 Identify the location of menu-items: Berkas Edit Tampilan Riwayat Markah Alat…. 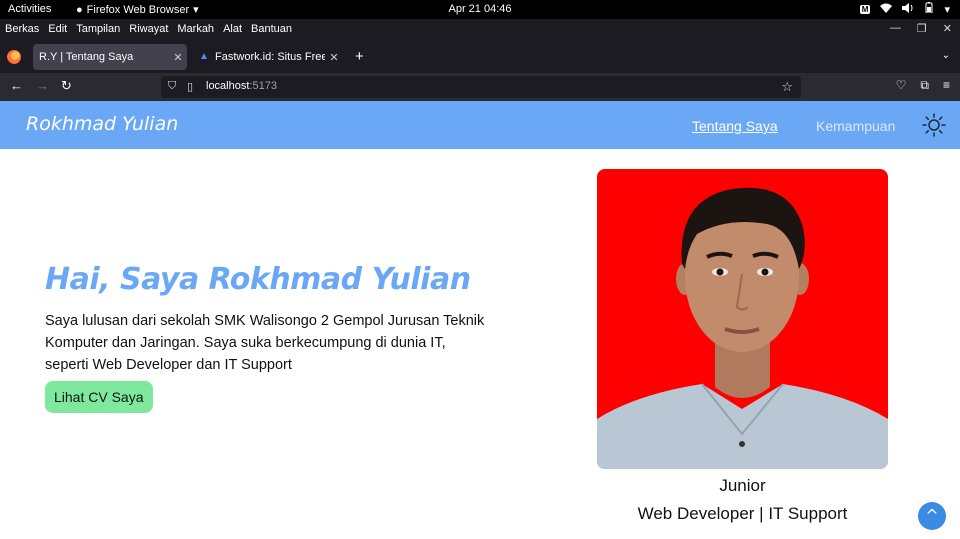
(148, 29).